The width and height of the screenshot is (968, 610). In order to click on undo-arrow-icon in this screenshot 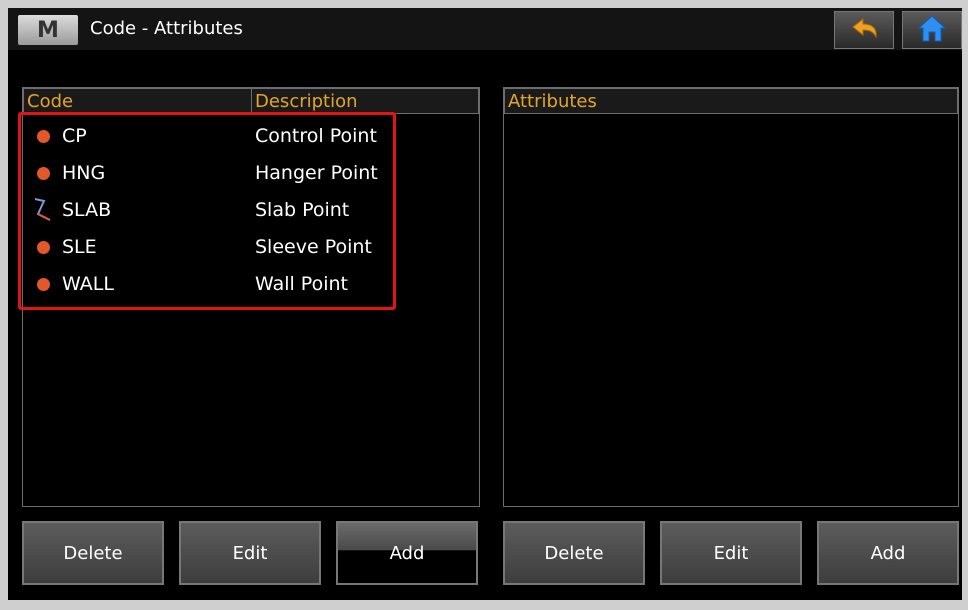, I will do `click(864, 30)`.